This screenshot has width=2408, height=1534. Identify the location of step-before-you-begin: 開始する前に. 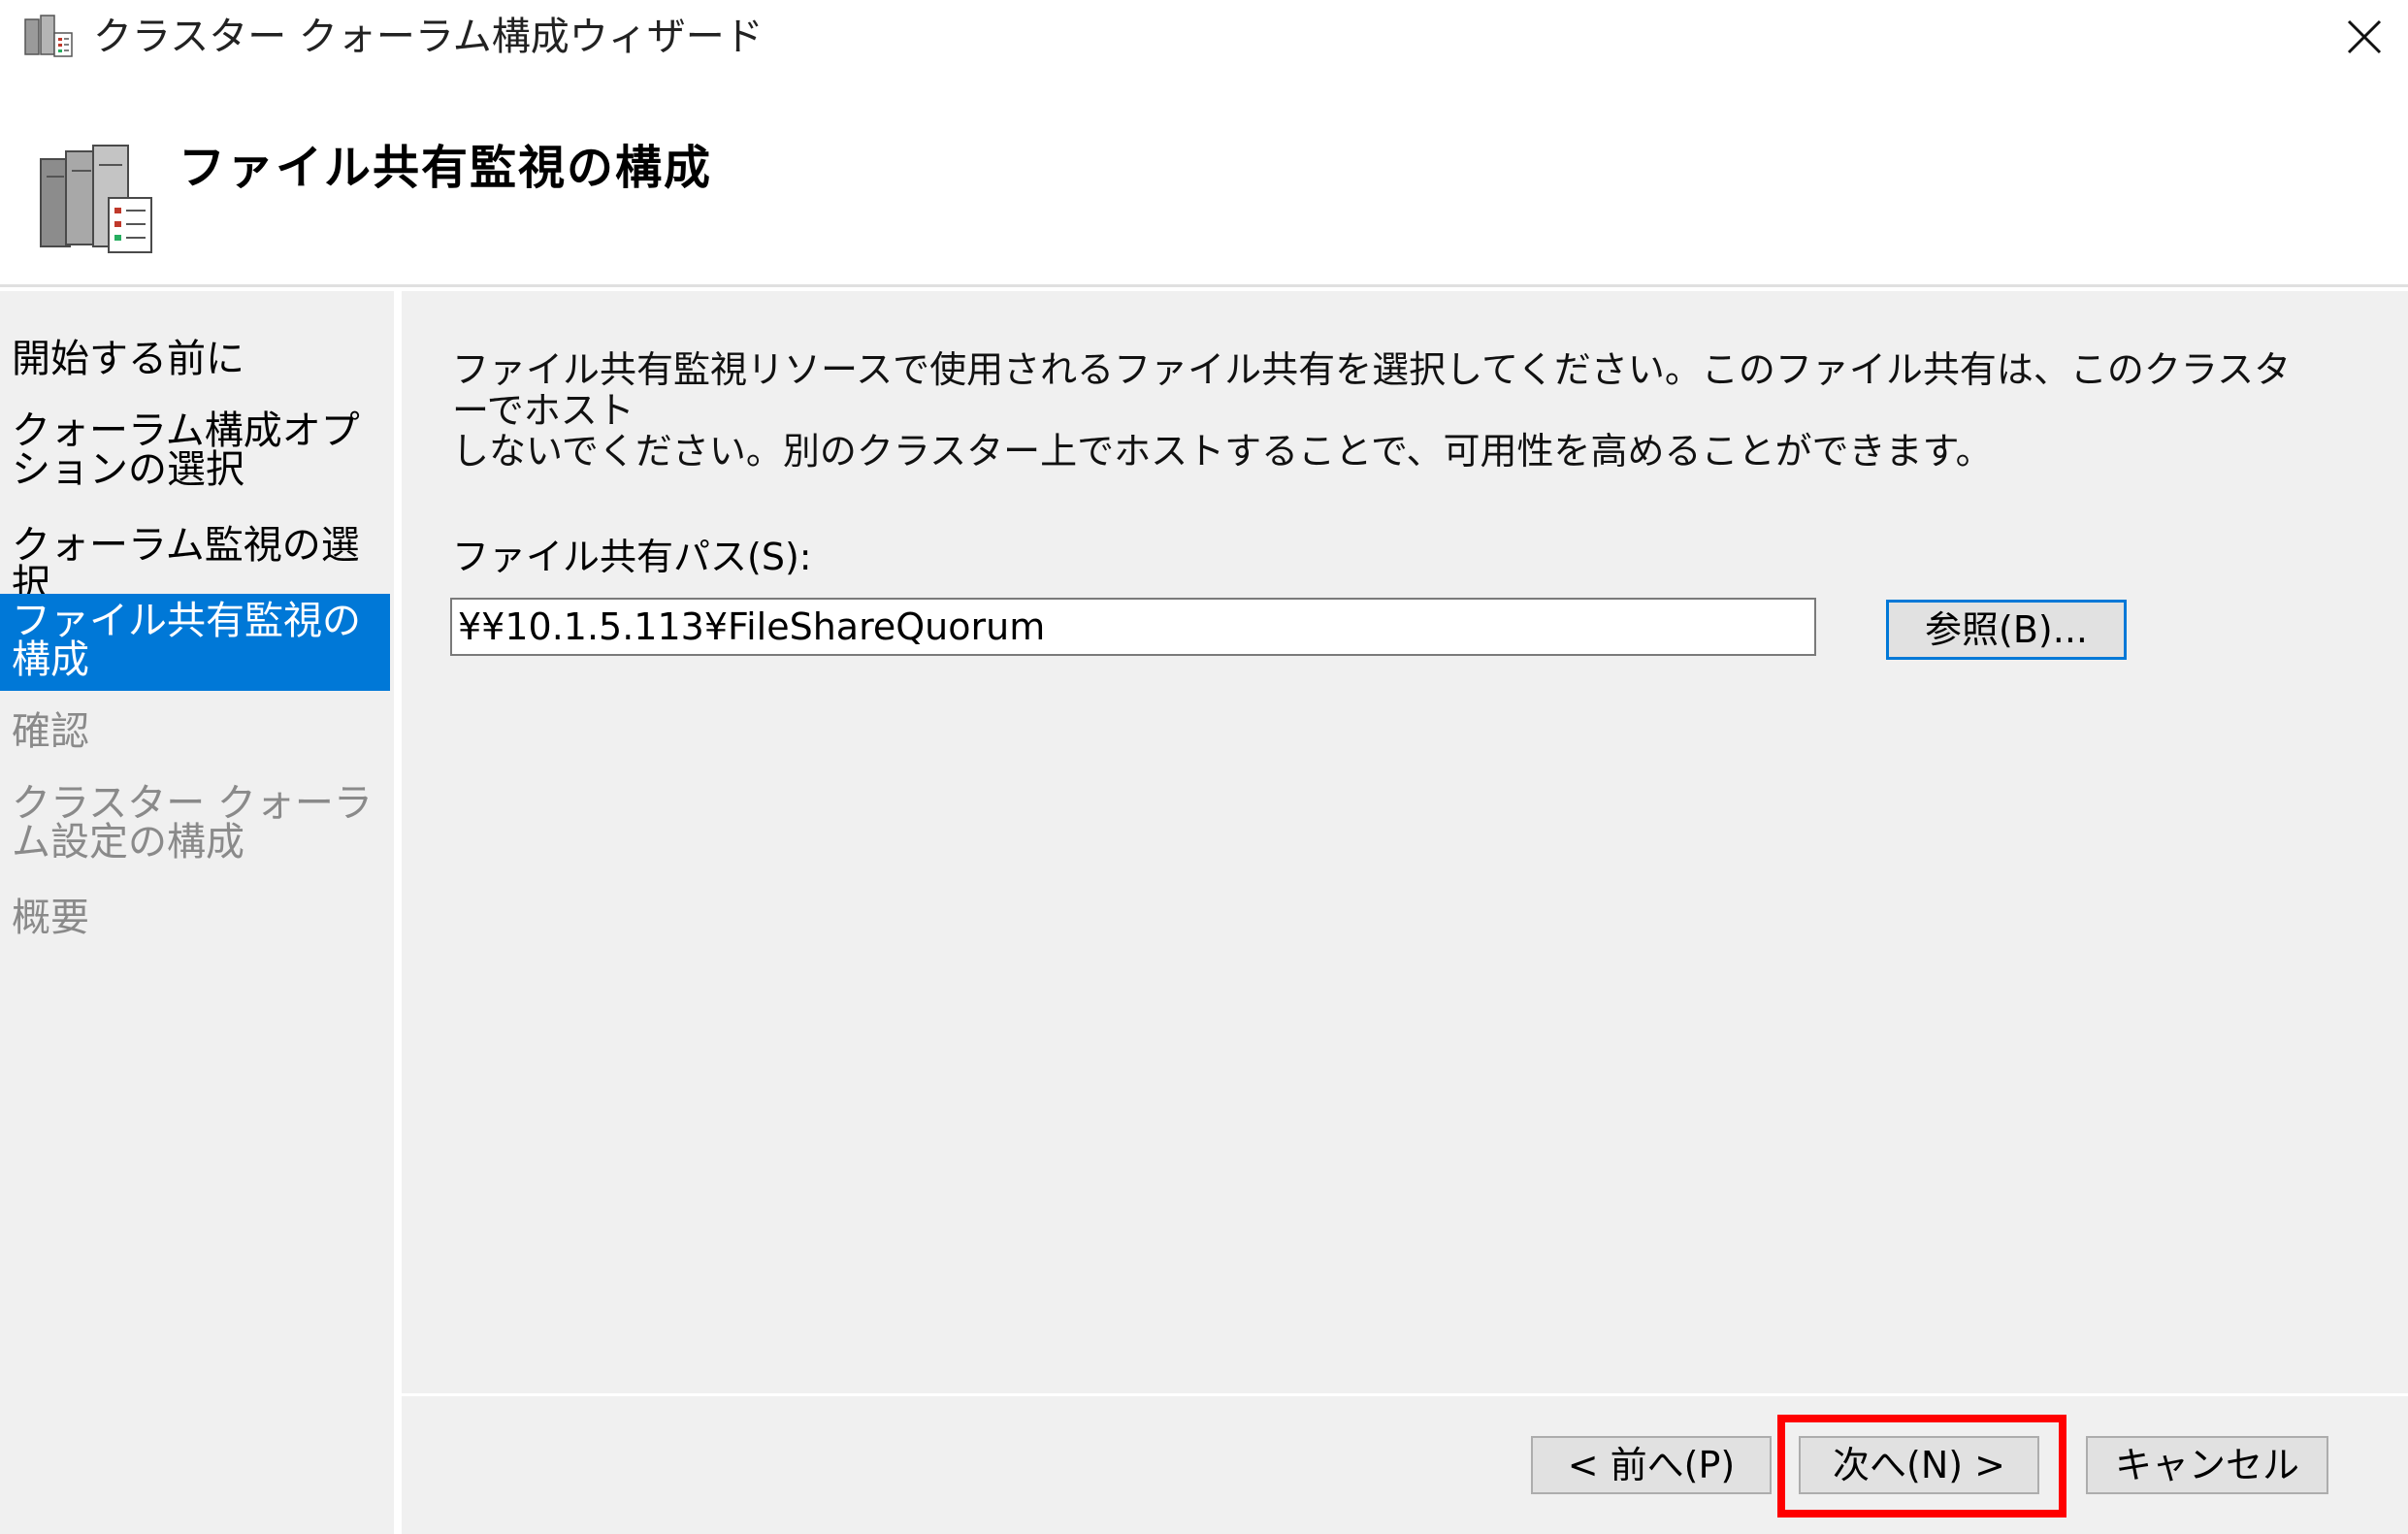
(195, 359).